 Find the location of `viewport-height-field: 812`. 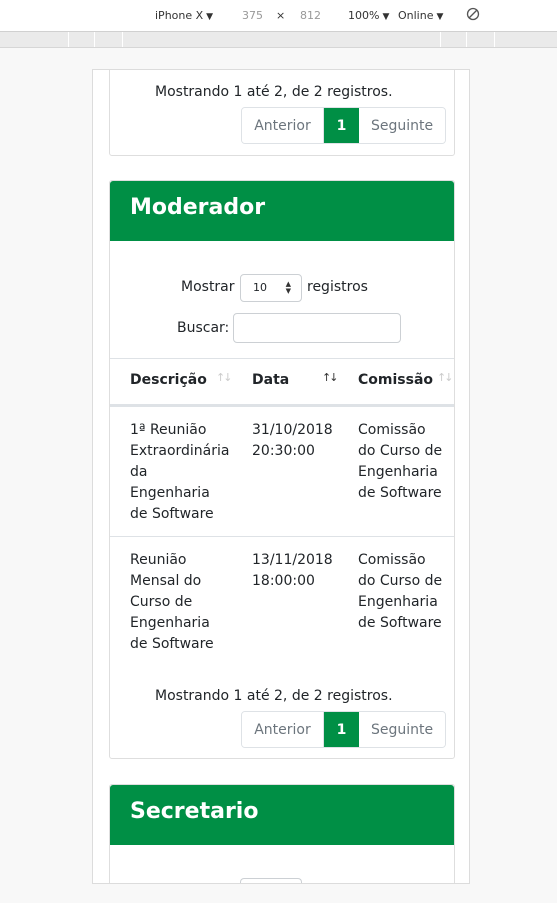

viewport-height-field: 812 is located at coordinates (310, 15).